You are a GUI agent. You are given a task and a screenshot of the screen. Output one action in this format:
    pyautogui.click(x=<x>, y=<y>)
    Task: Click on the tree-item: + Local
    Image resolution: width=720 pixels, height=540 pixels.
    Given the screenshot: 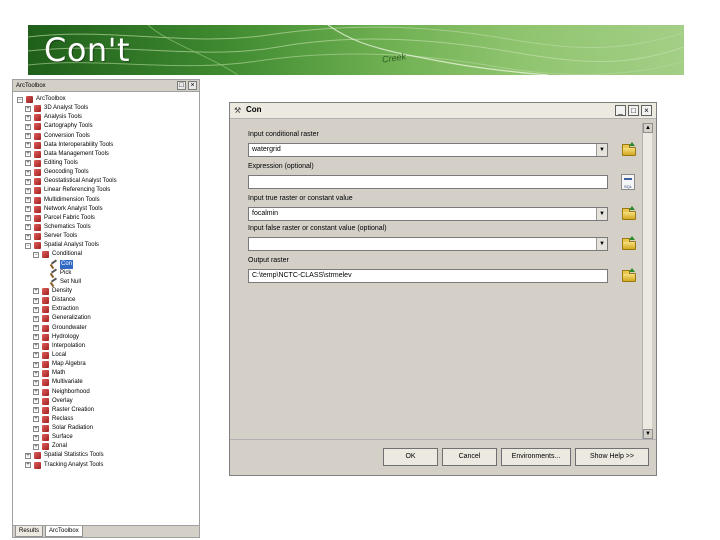 What is the action you would take?
    pyautogui.click(x=106, y=355)
    